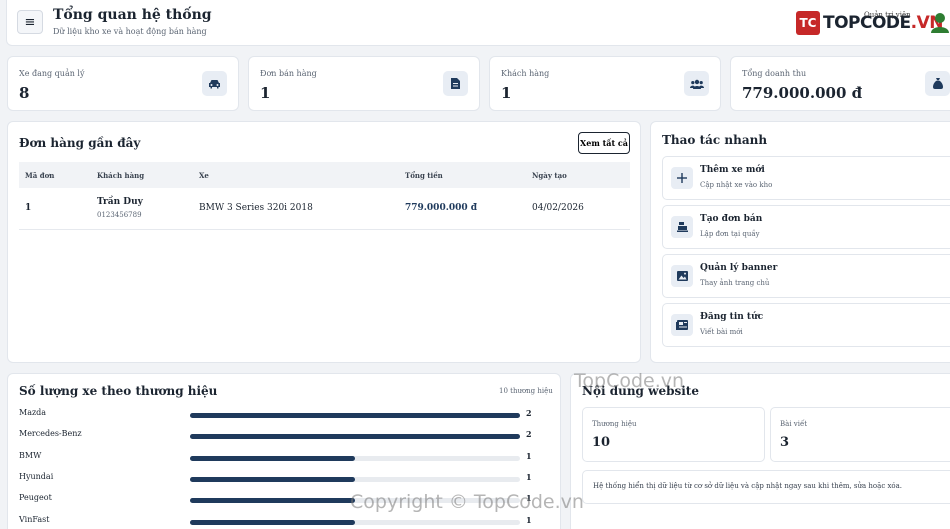 Image resolution: width=950 pixels, height=529 pixels. I want to click on quick-action-post-news: Đăng tin tức Viết bài mới, so click(806, 325).